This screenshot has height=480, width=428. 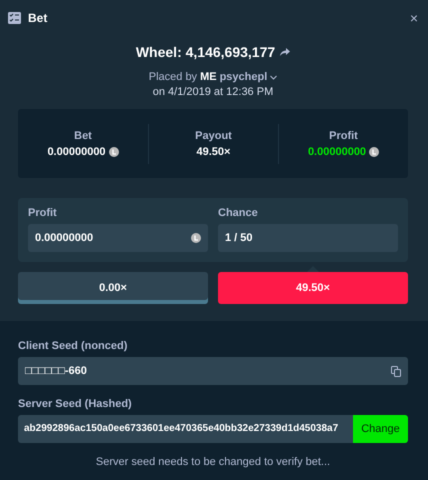 I want to click on field-label: Chance, so click(x=238, y=213).